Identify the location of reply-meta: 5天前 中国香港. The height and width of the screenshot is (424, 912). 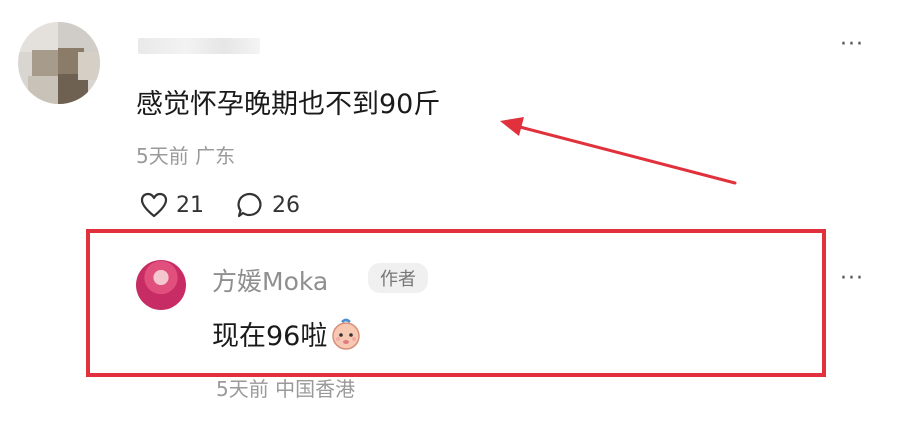
(286, 389).